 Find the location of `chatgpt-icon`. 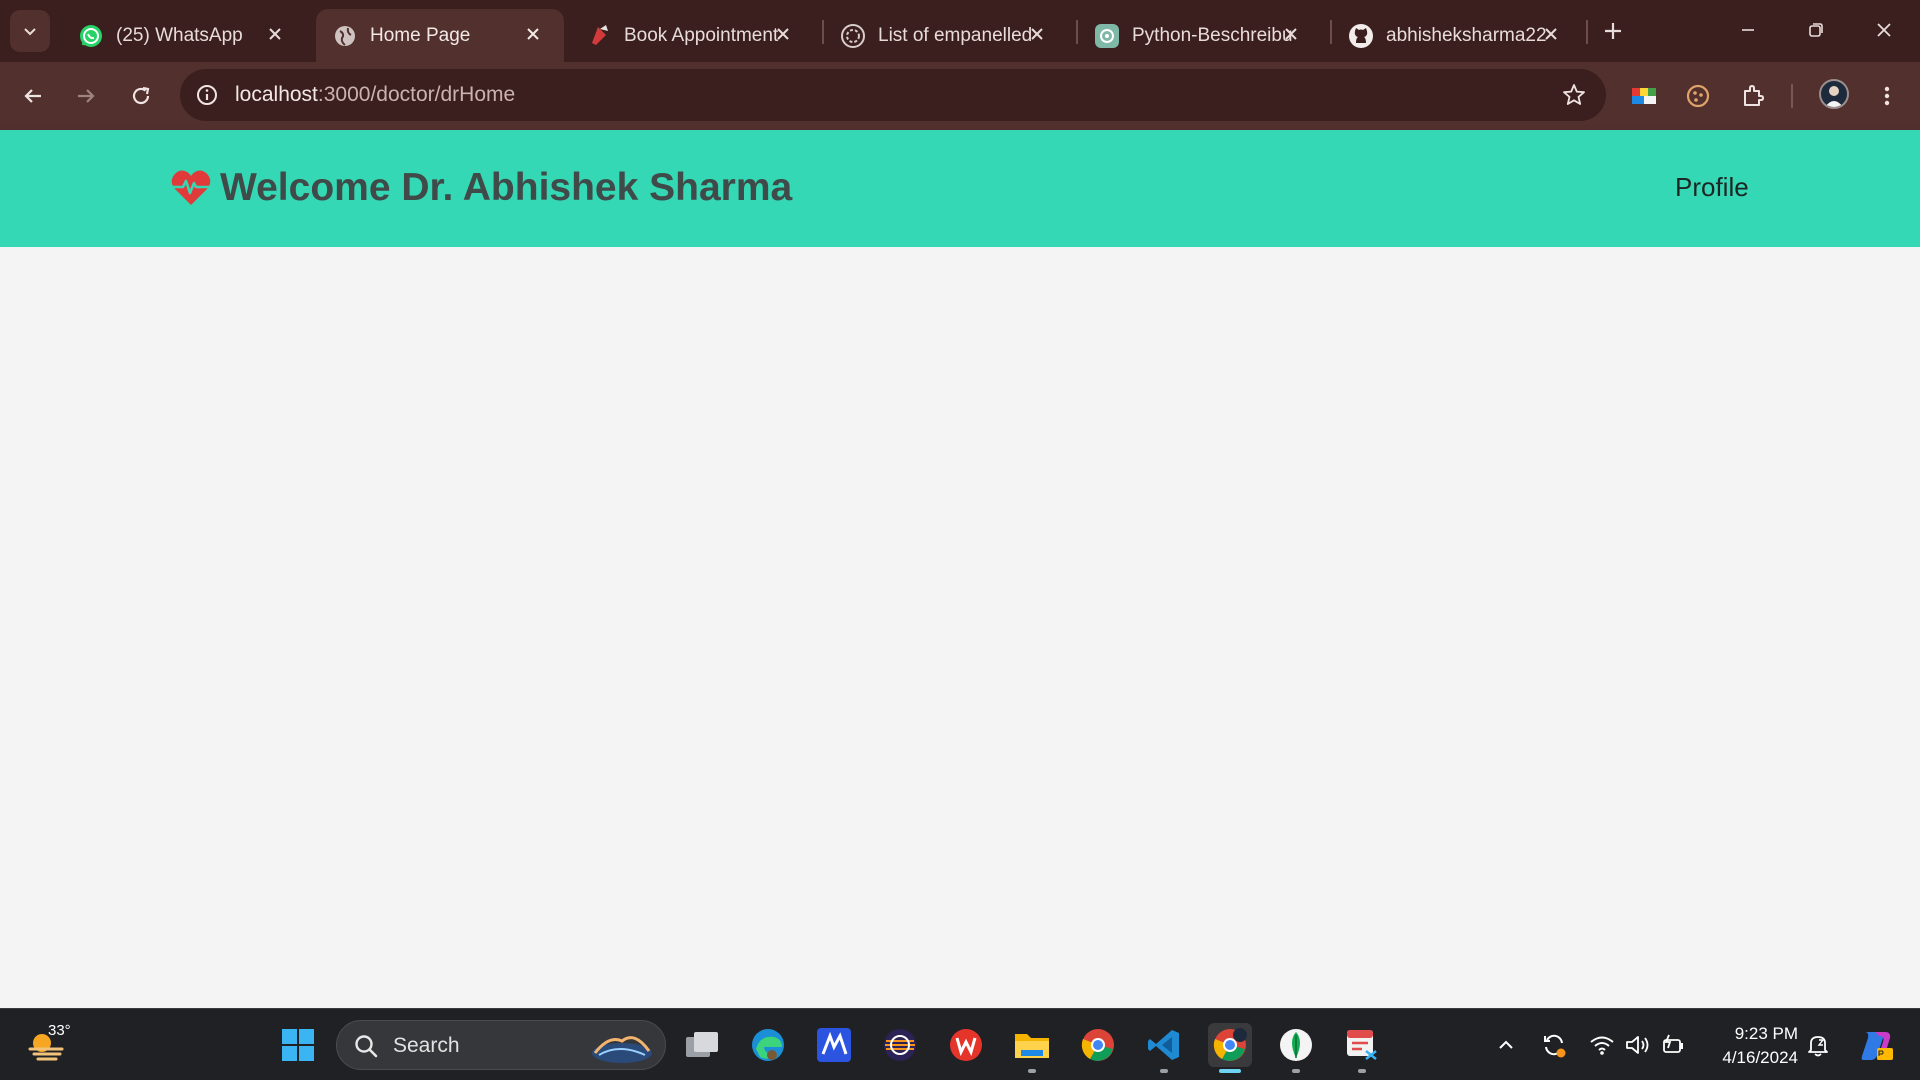

chatgpt-icon is located at coordinates (1107, 36).